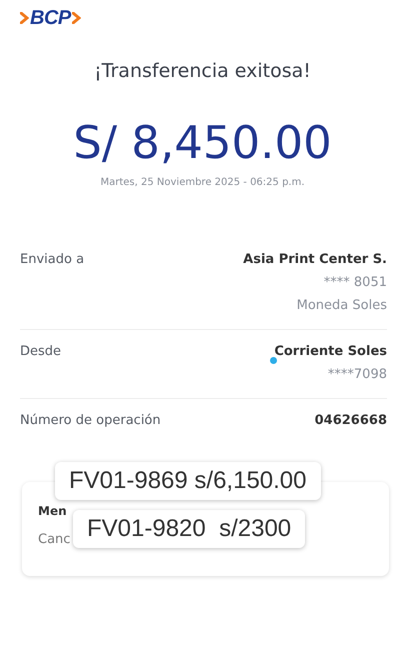  I want to click on detail-value: Corriente Soles, so click(330, 351).